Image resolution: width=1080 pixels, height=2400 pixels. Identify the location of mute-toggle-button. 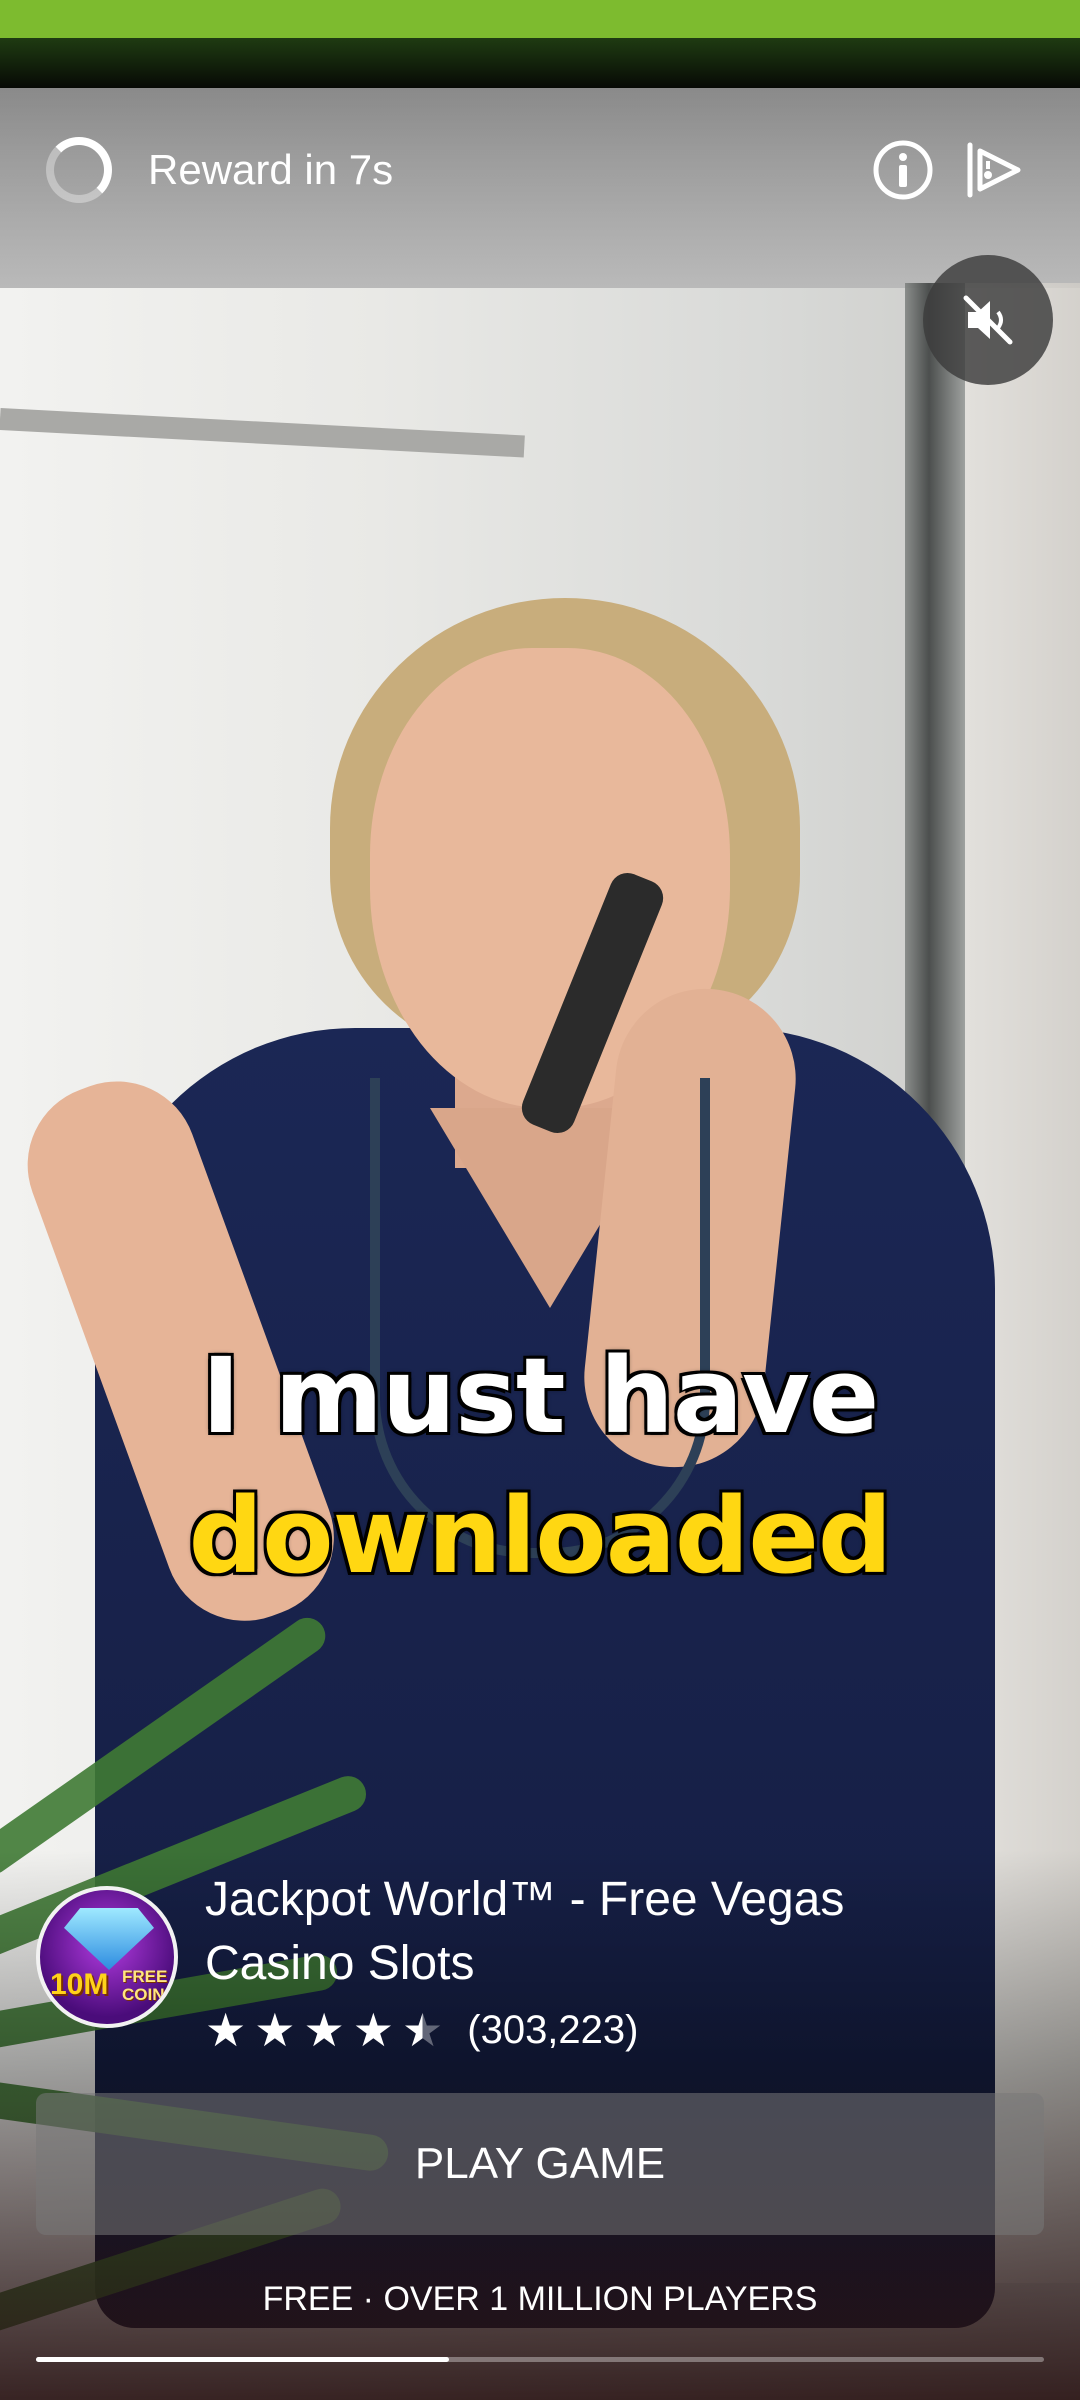
(988, 320).